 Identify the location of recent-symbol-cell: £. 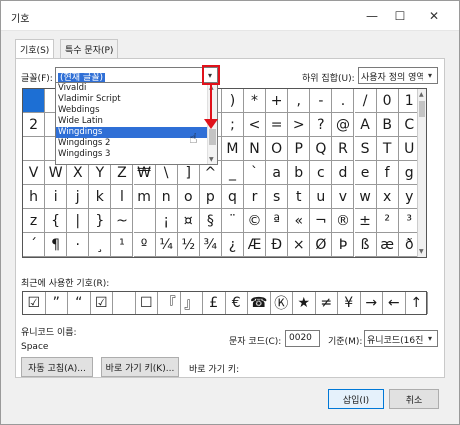
(214, 303).